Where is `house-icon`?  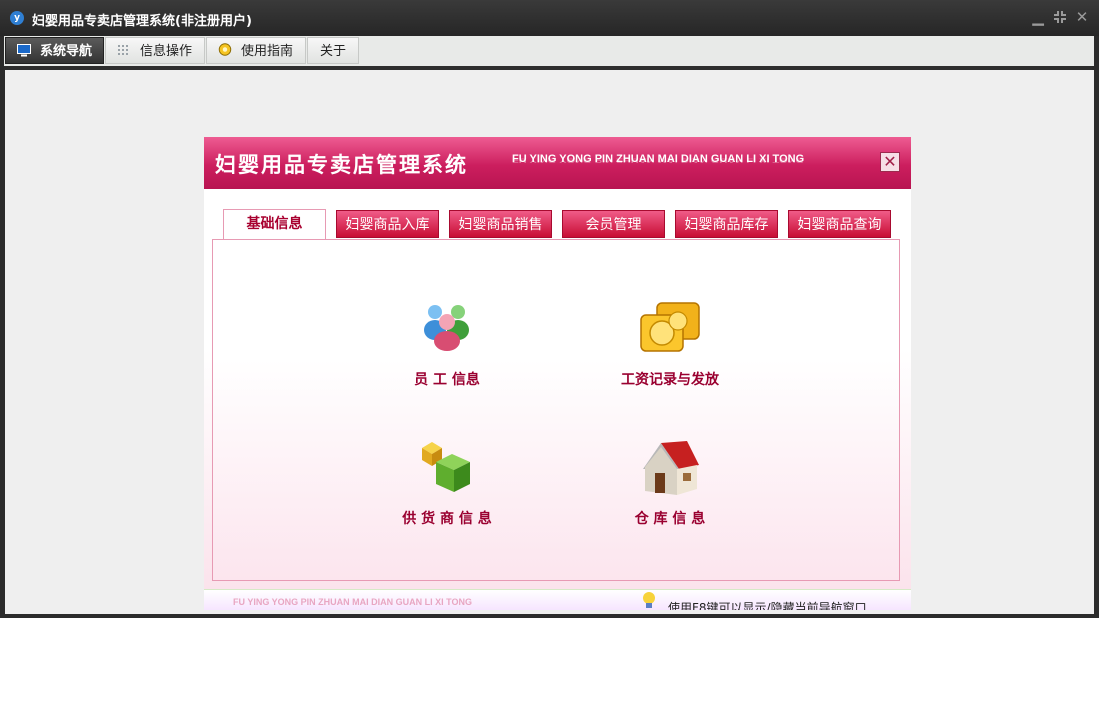 house-icon is located at coordinates (670, 468).